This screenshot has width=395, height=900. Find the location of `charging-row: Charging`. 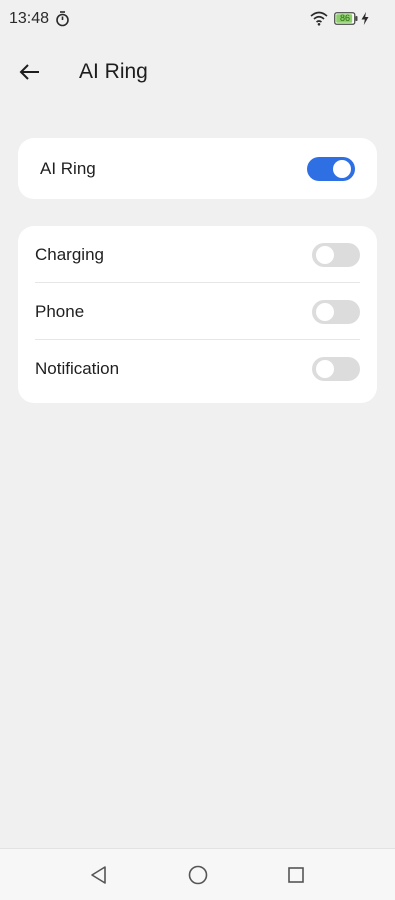

charging-row: Charging is located at coordinates (197, 254).